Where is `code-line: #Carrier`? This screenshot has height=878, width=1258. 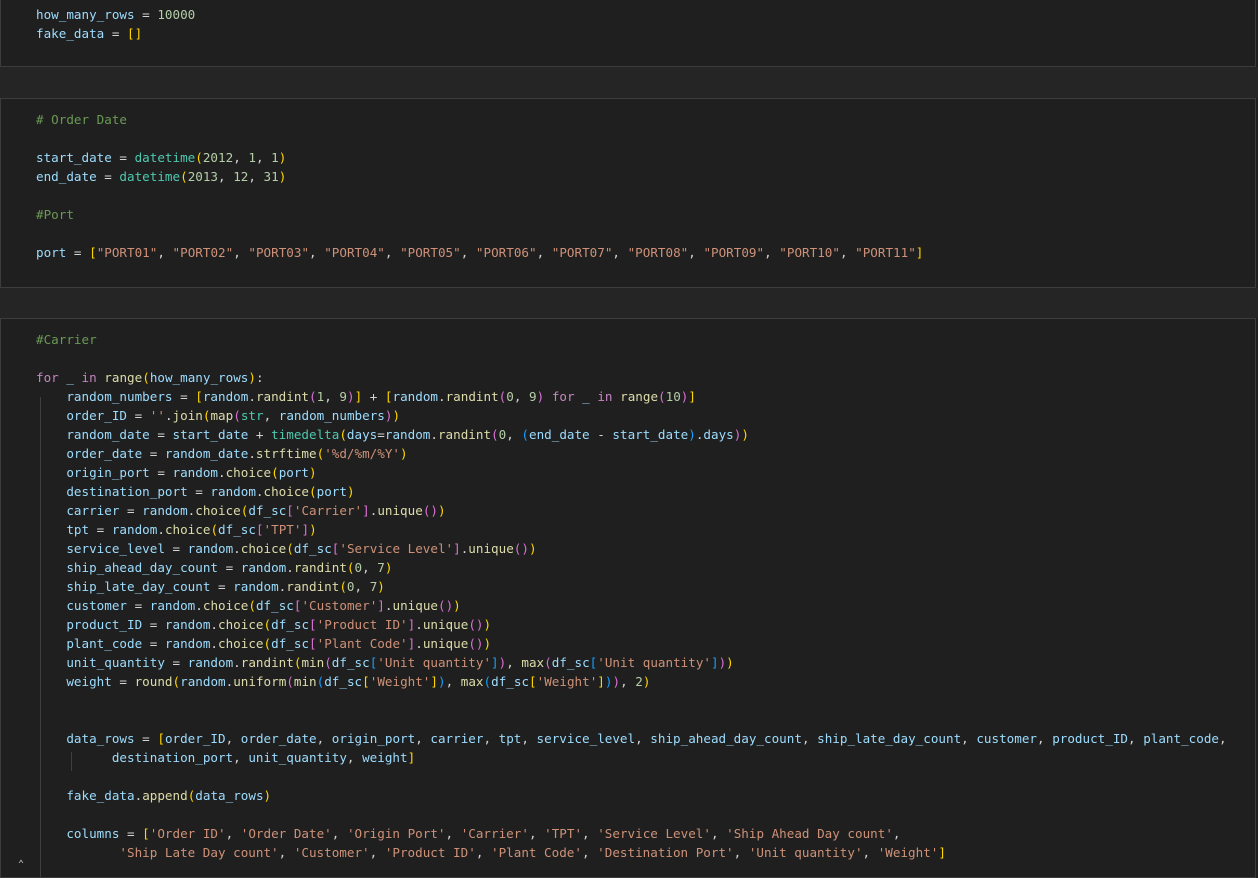
code-line: #Carrier is located at coordinates (631, 339).